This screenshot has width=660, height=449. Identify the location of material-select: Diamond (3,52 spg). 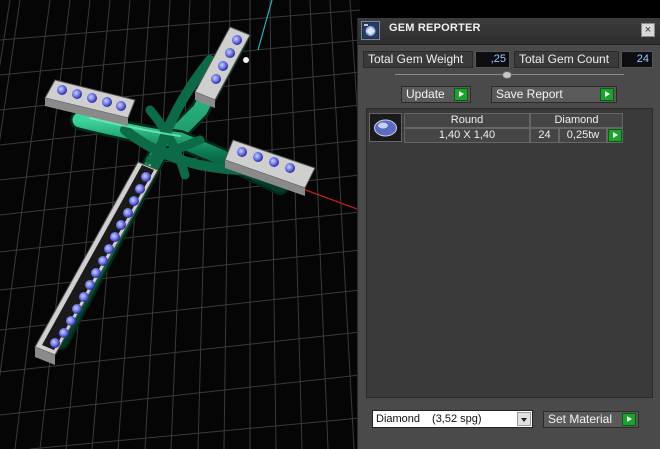
(452, 419).